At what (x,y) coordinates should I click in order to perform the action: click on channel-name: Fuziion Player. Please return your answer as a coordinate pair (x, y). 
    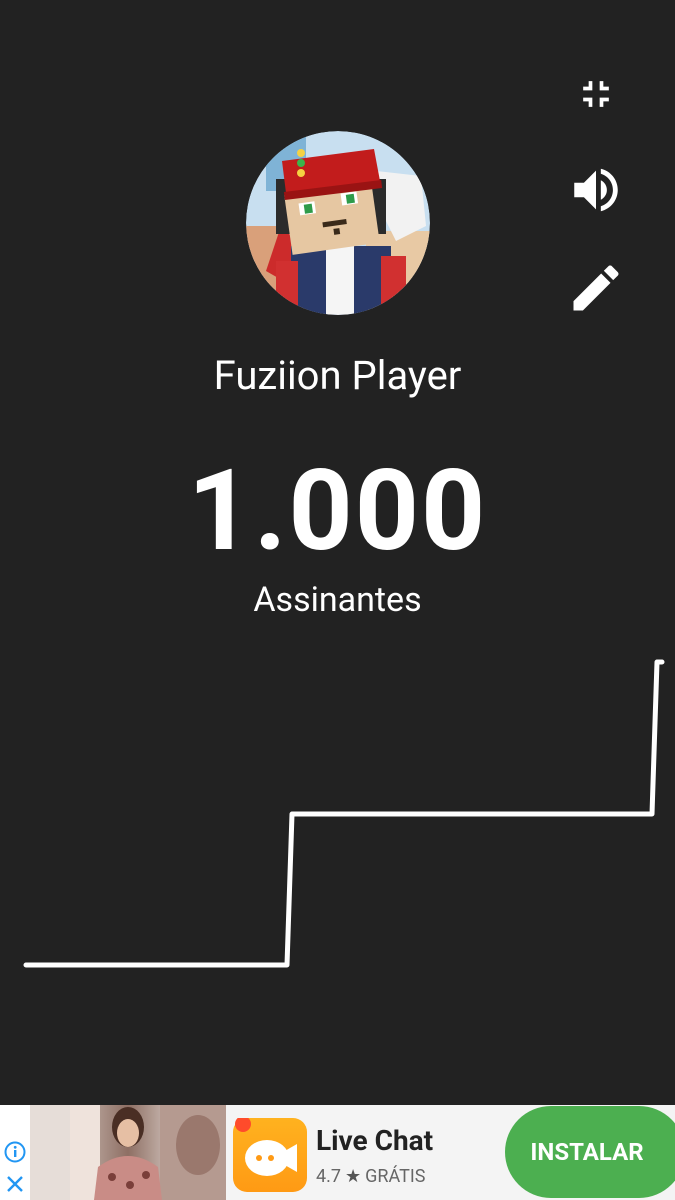
    Looking at the image, I should click on (337, 375).